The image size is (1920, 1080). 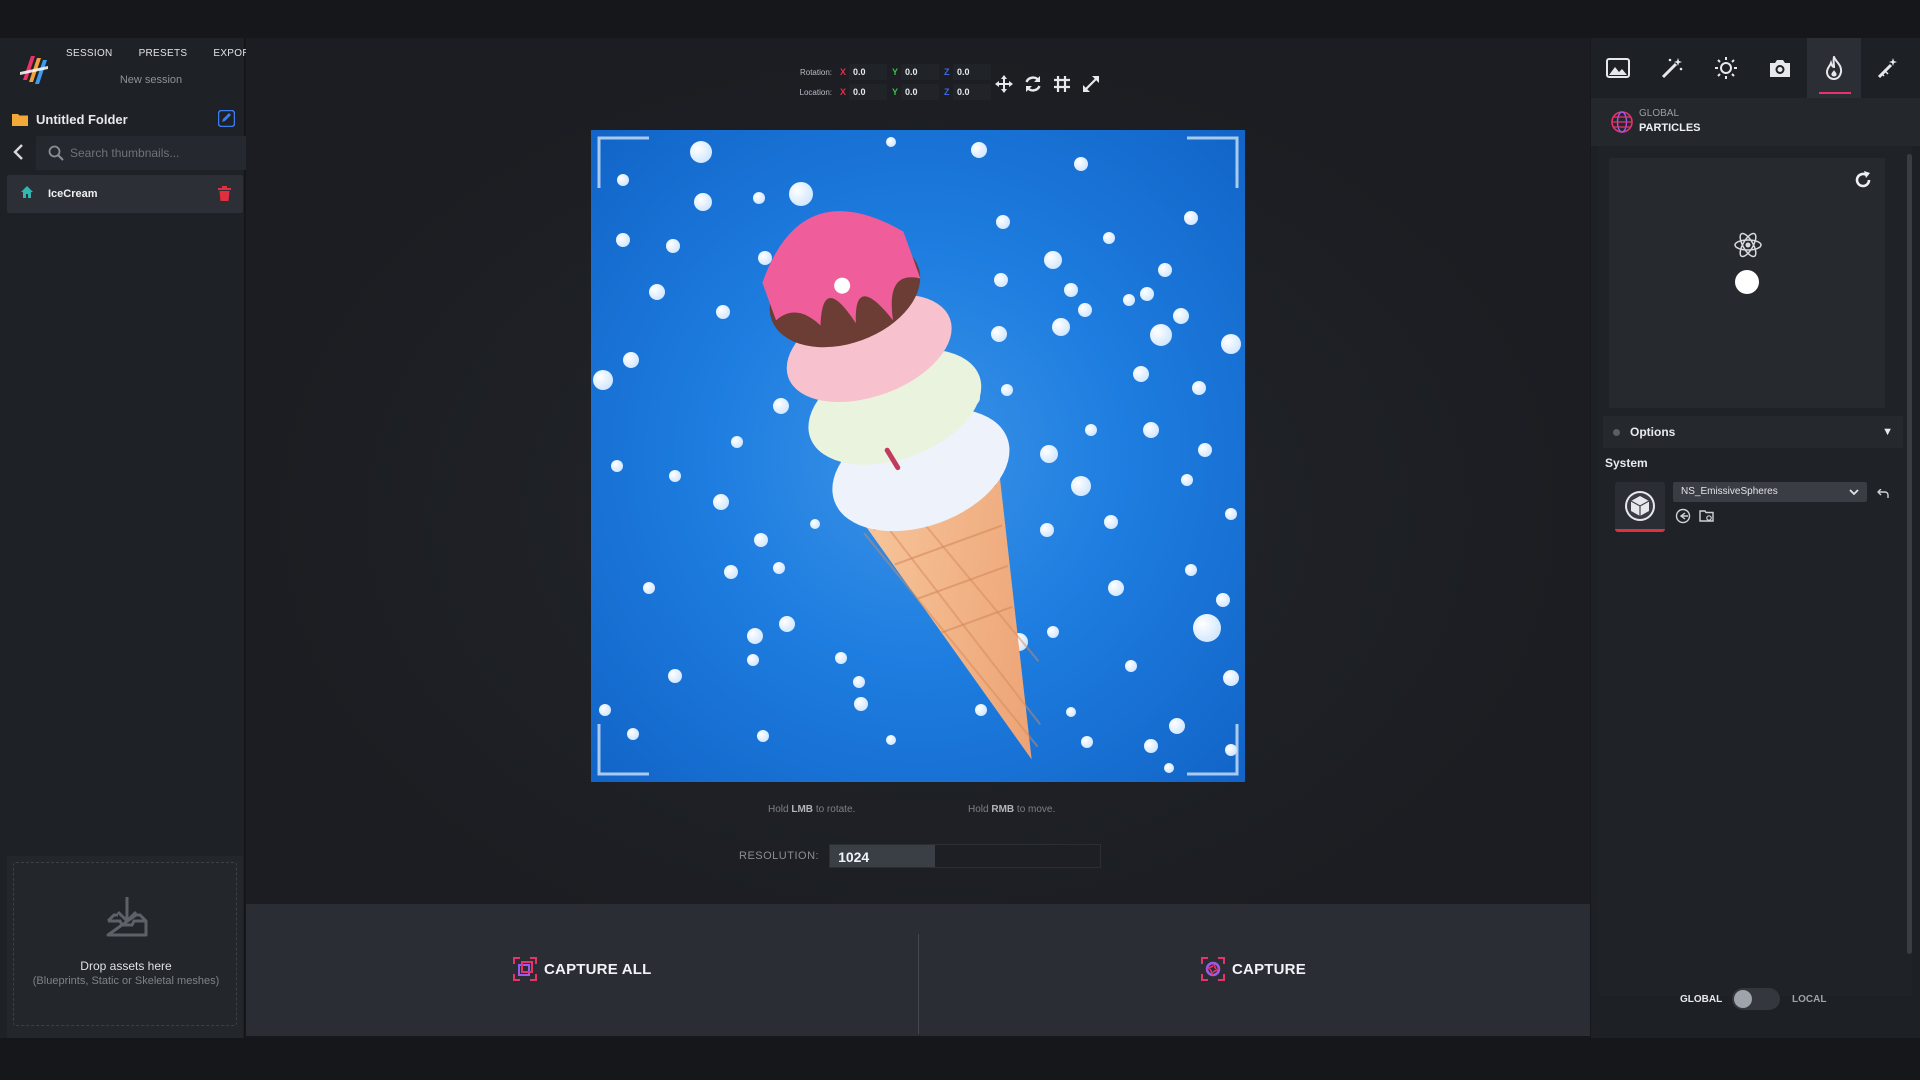 What do you see at coordinates (779, 856) in the screenshot?
I see `resolution-label: RESOLUTION:` at bounding box center [779, 856].